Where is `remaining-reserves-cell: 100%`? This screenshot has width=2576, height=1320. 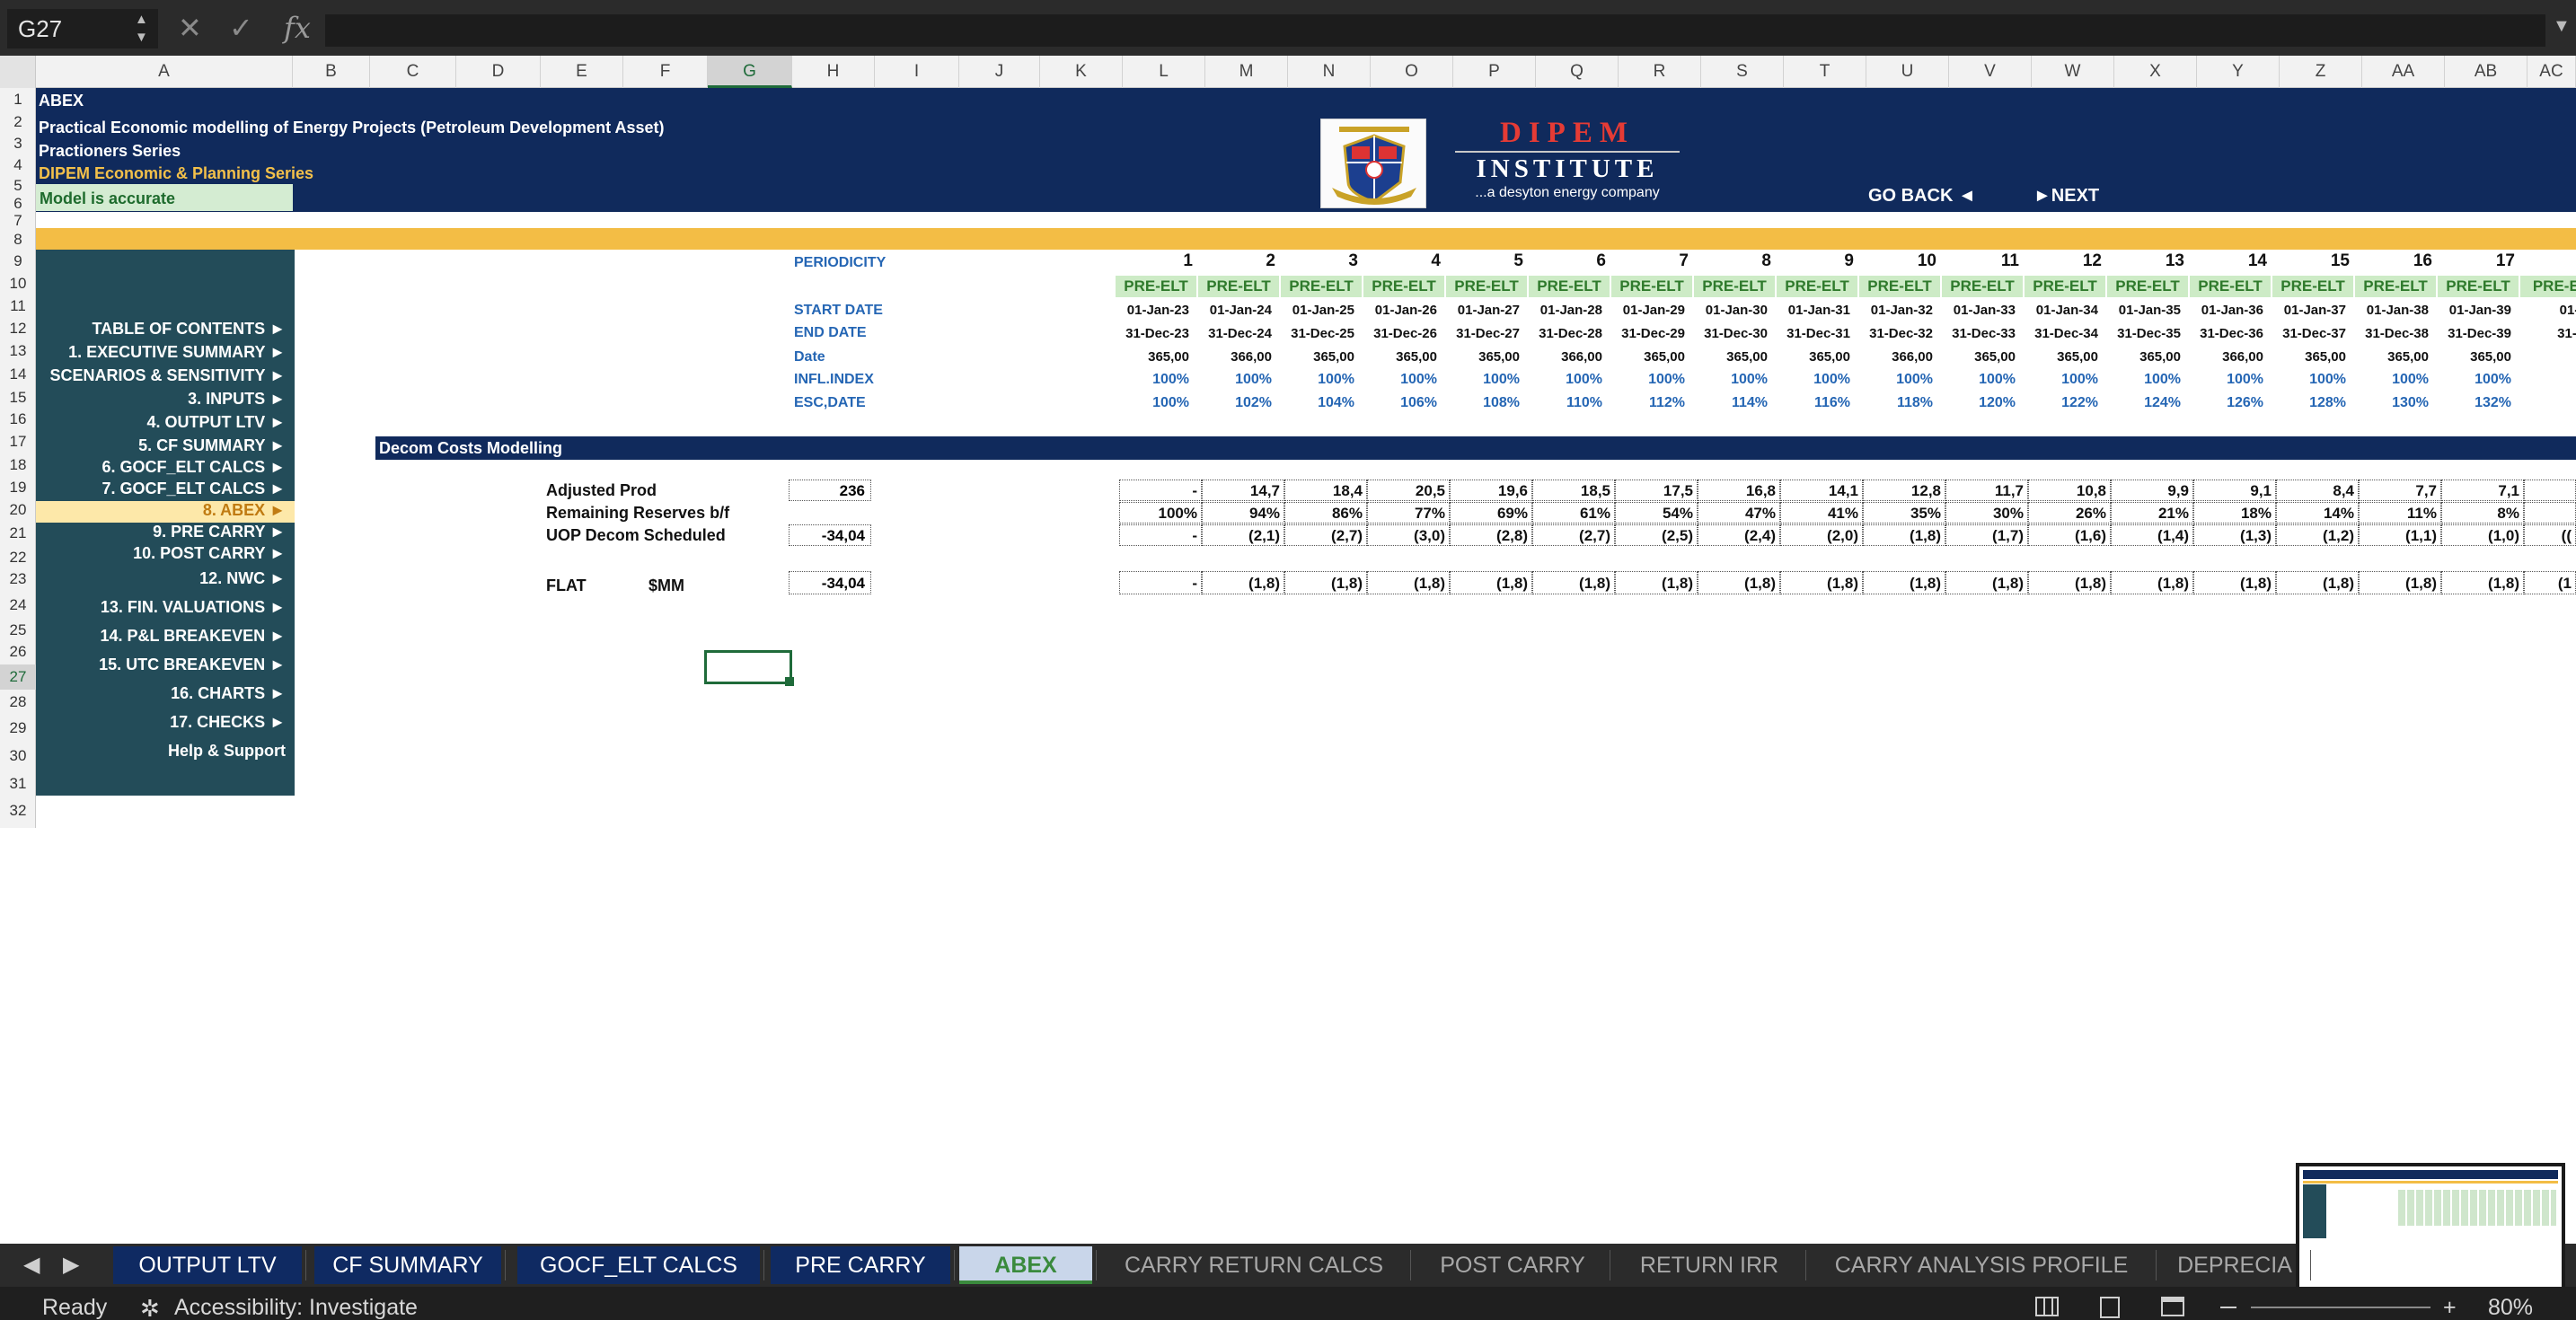
remaining-reserves-cell: 100% is located at coordinates (1160, 513).